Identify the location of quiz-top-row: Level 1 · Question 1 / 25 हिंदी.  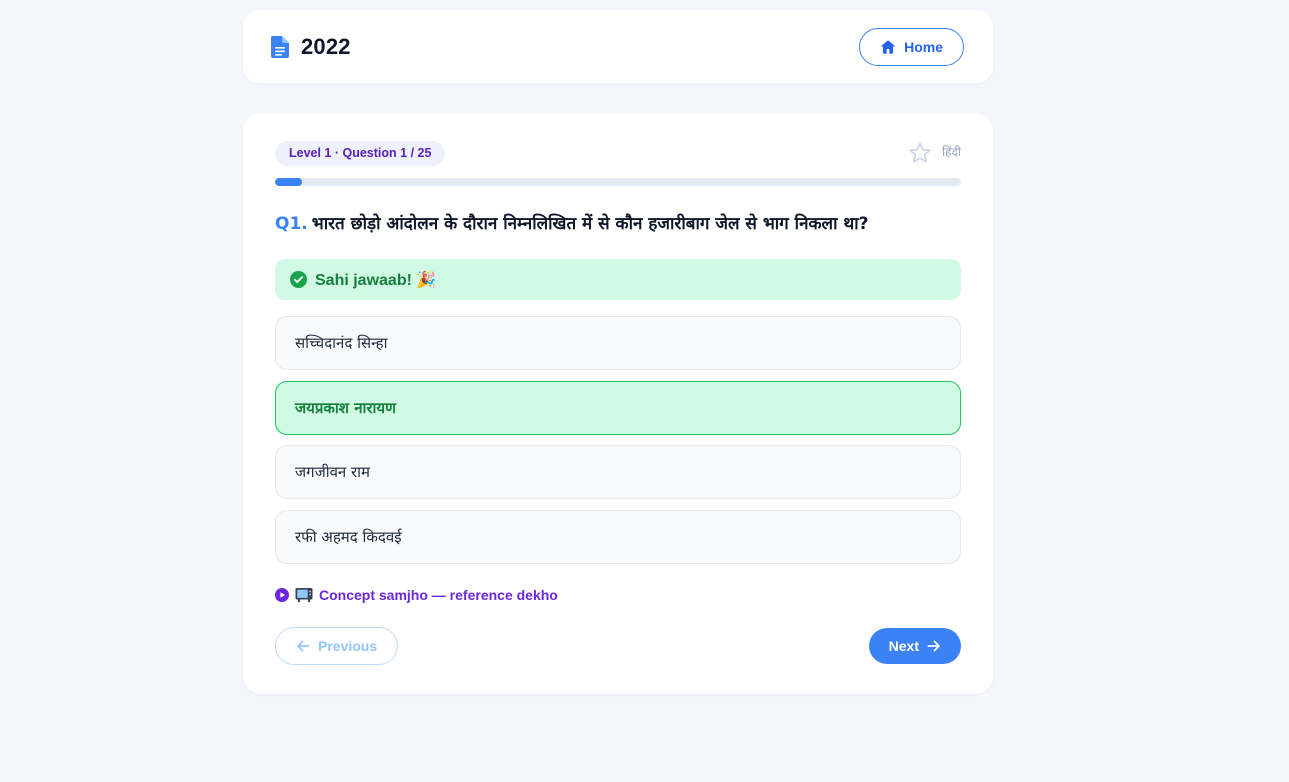
(618, 153).